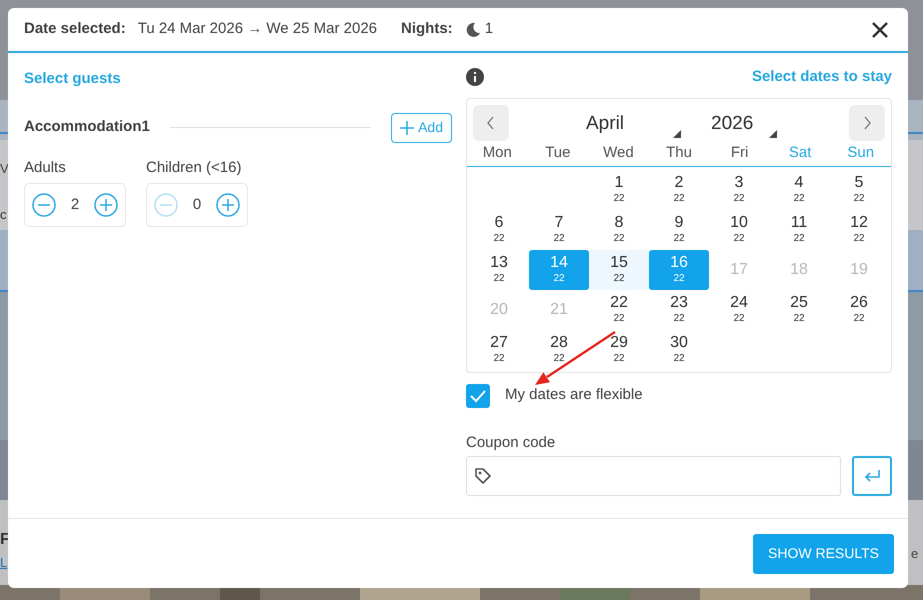 The width and height of the screenshot is (923, 600). What do you see at coordinates (799, 270) in the screenshot?
I see `calendar-day: 18` at bounding box center [799, 270].